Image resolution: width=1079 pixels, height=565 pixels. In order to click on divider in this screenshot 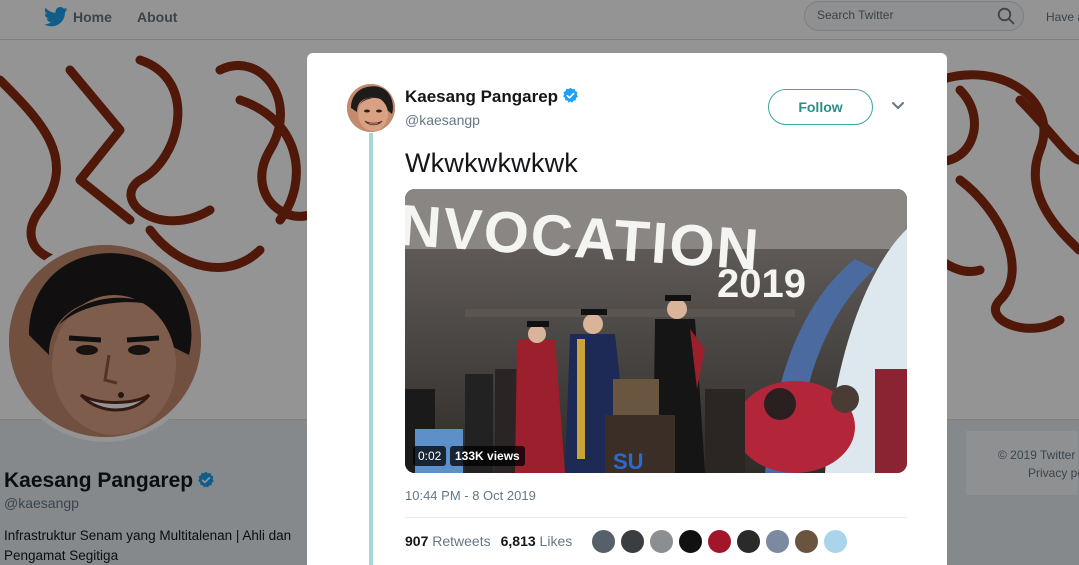, I will do `click(656, 517)`.